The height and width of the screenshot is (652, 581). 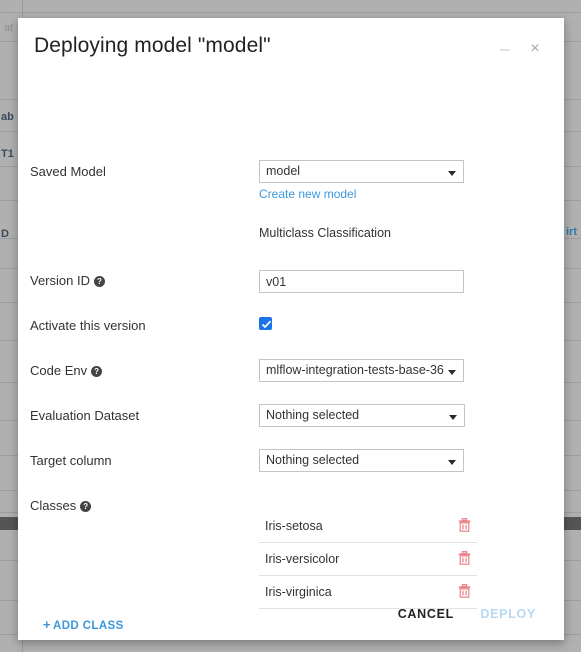 I want to click on dialog-footer: CANCEL DEPLOY, so click(x=291, y=616).